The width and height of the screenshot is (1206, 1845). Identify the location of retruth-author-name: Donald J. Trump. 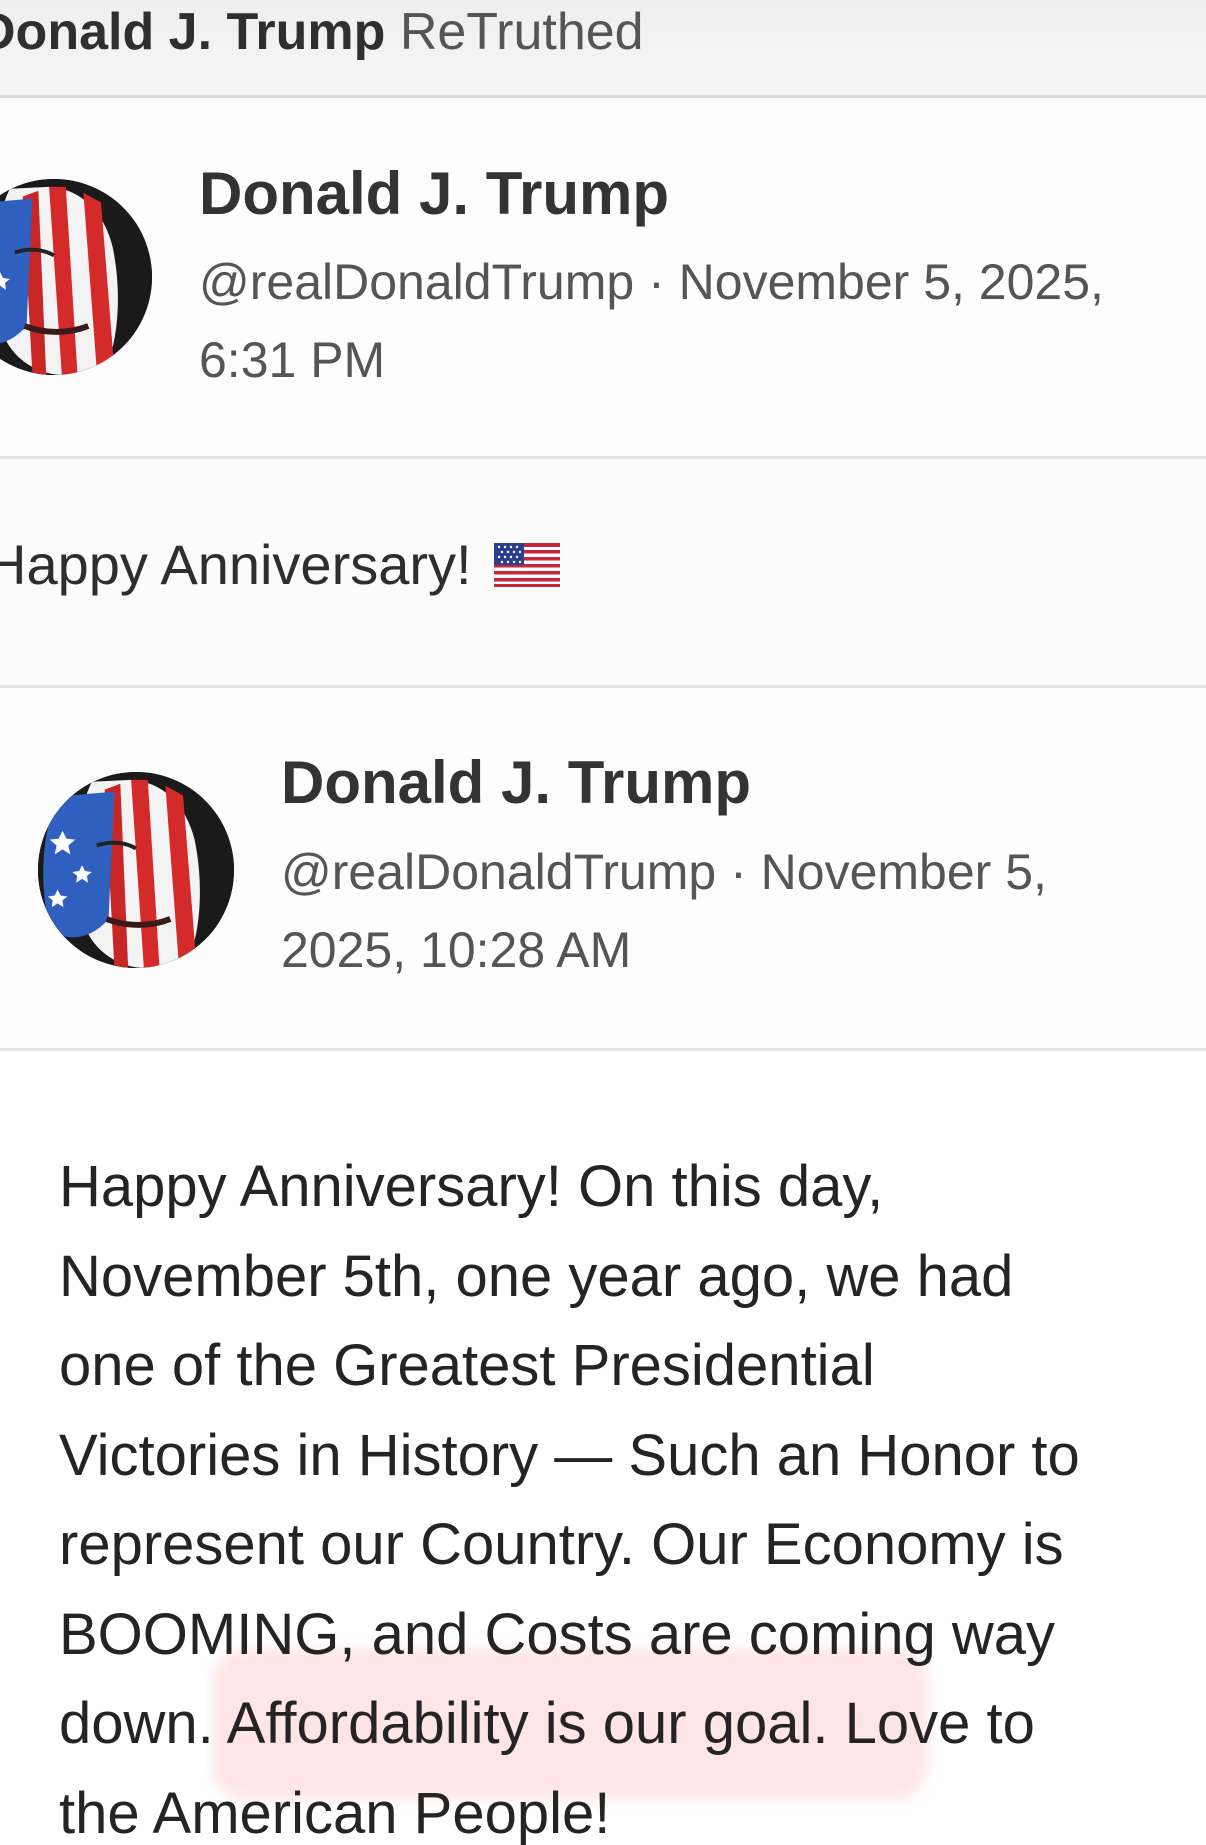
(192, 32).